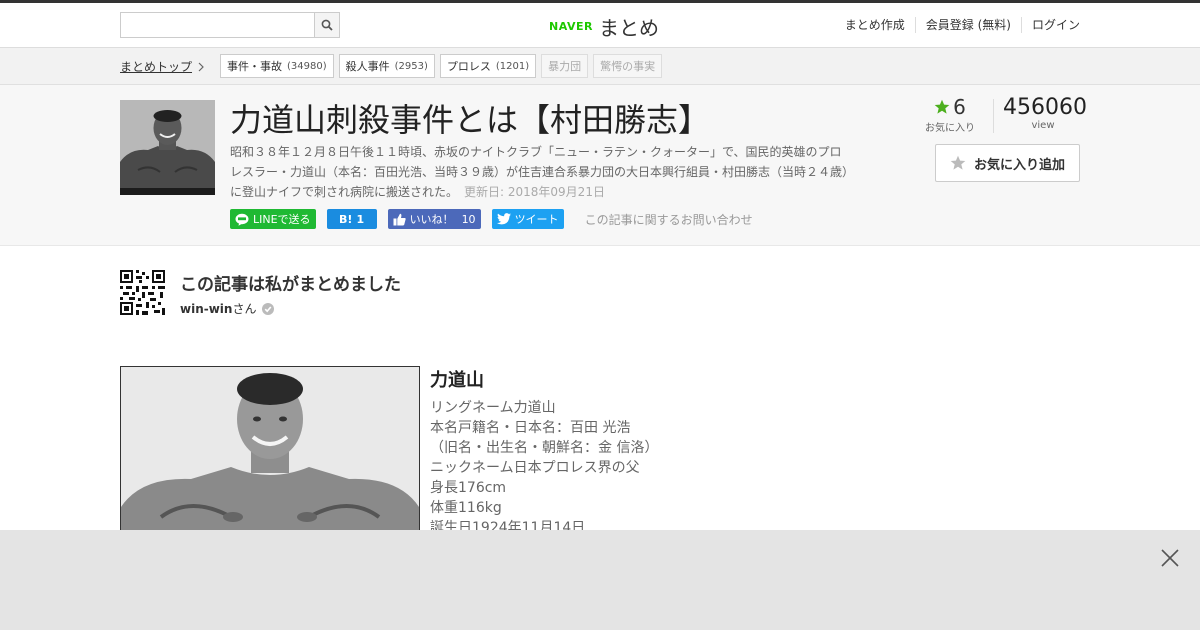 The image size is (1200, 630). I want to click on search-button, so click(326, 25).